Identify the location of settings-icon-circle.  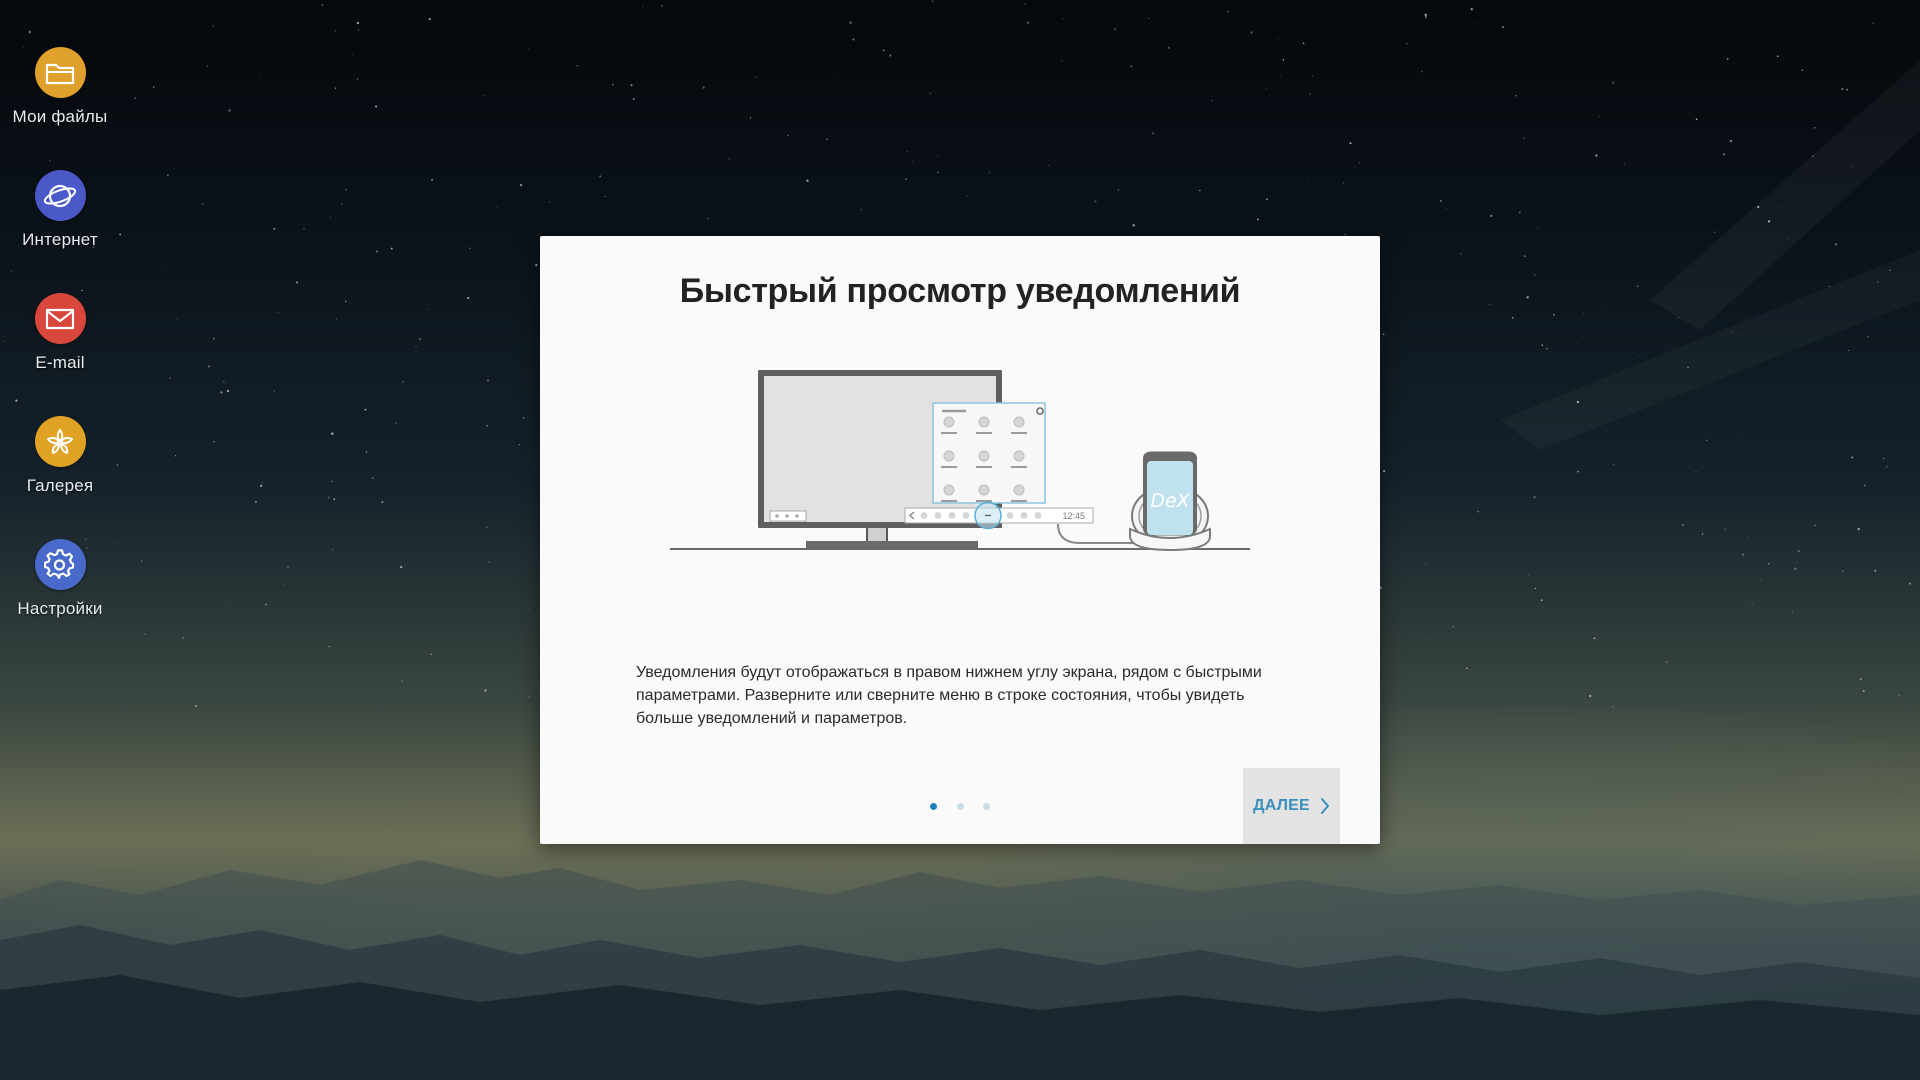
(60, 564).